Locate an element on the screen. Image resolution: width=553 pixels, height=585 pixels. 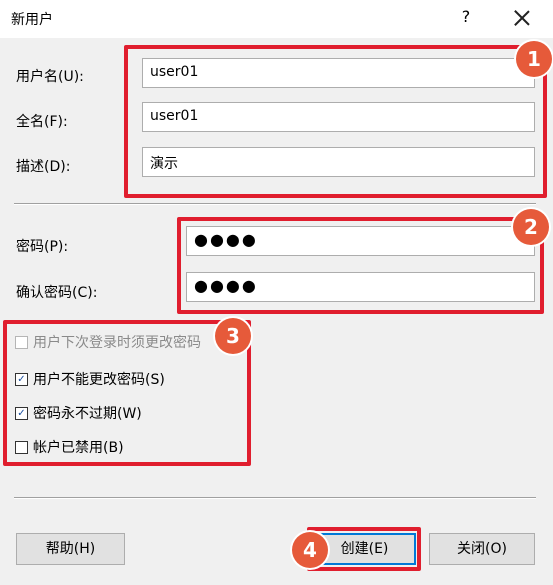
help-button: 帮助(H) is located at coordinates (70, 549).